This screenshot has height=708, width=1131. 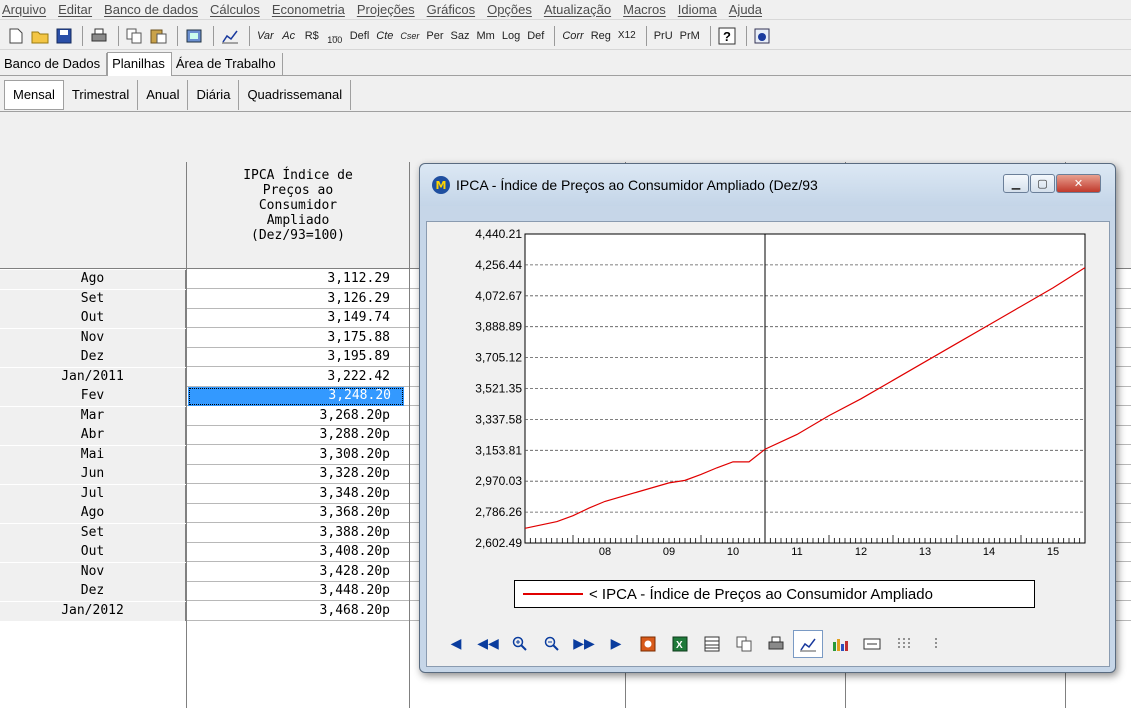 What do you see at coordinates (134, 36) in the screenshot?
I see `copy-icon` at bounding box center [134, 36].